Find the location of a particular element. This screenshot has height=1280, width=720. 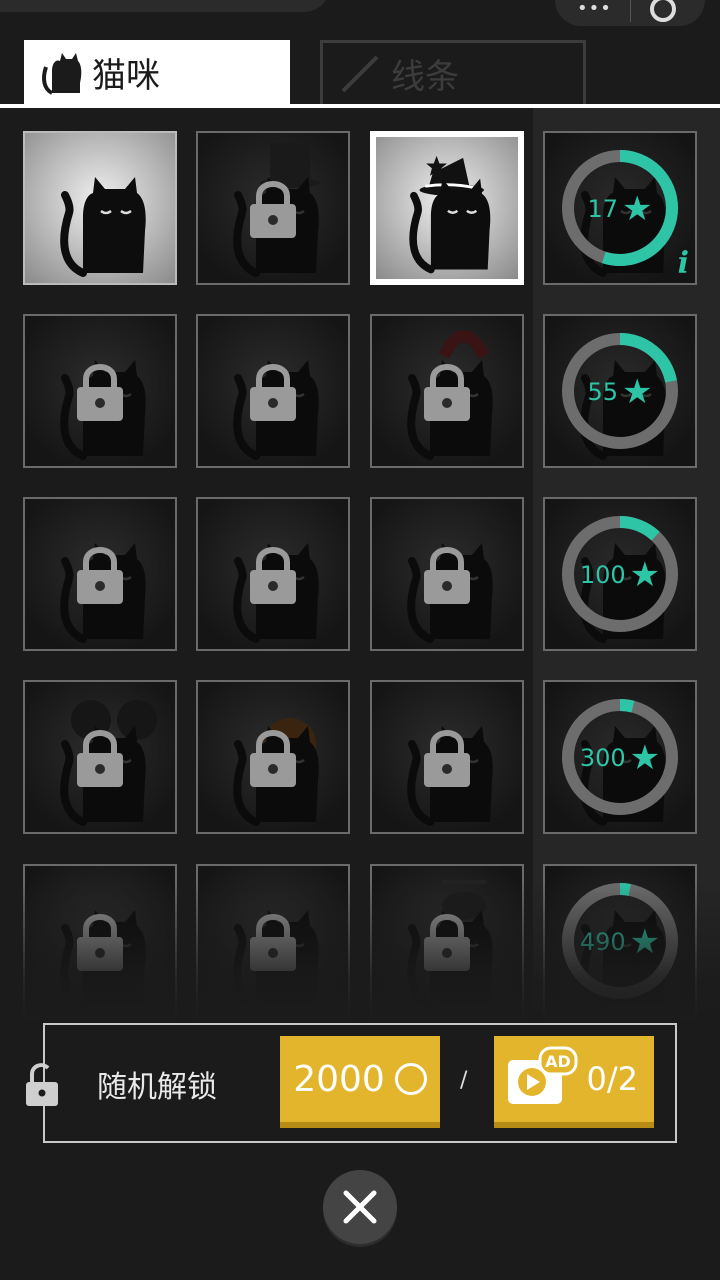

coin-icon is located at coordinates (410, 1079).